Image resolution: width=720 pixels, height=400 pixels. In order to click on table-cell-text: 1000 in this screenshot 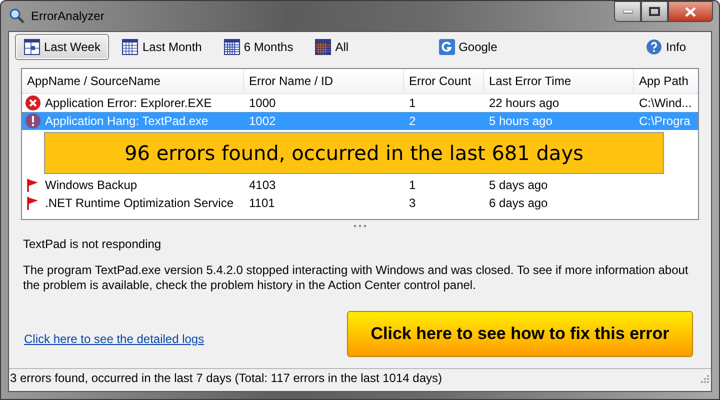, I will do `click(262, 103)`.